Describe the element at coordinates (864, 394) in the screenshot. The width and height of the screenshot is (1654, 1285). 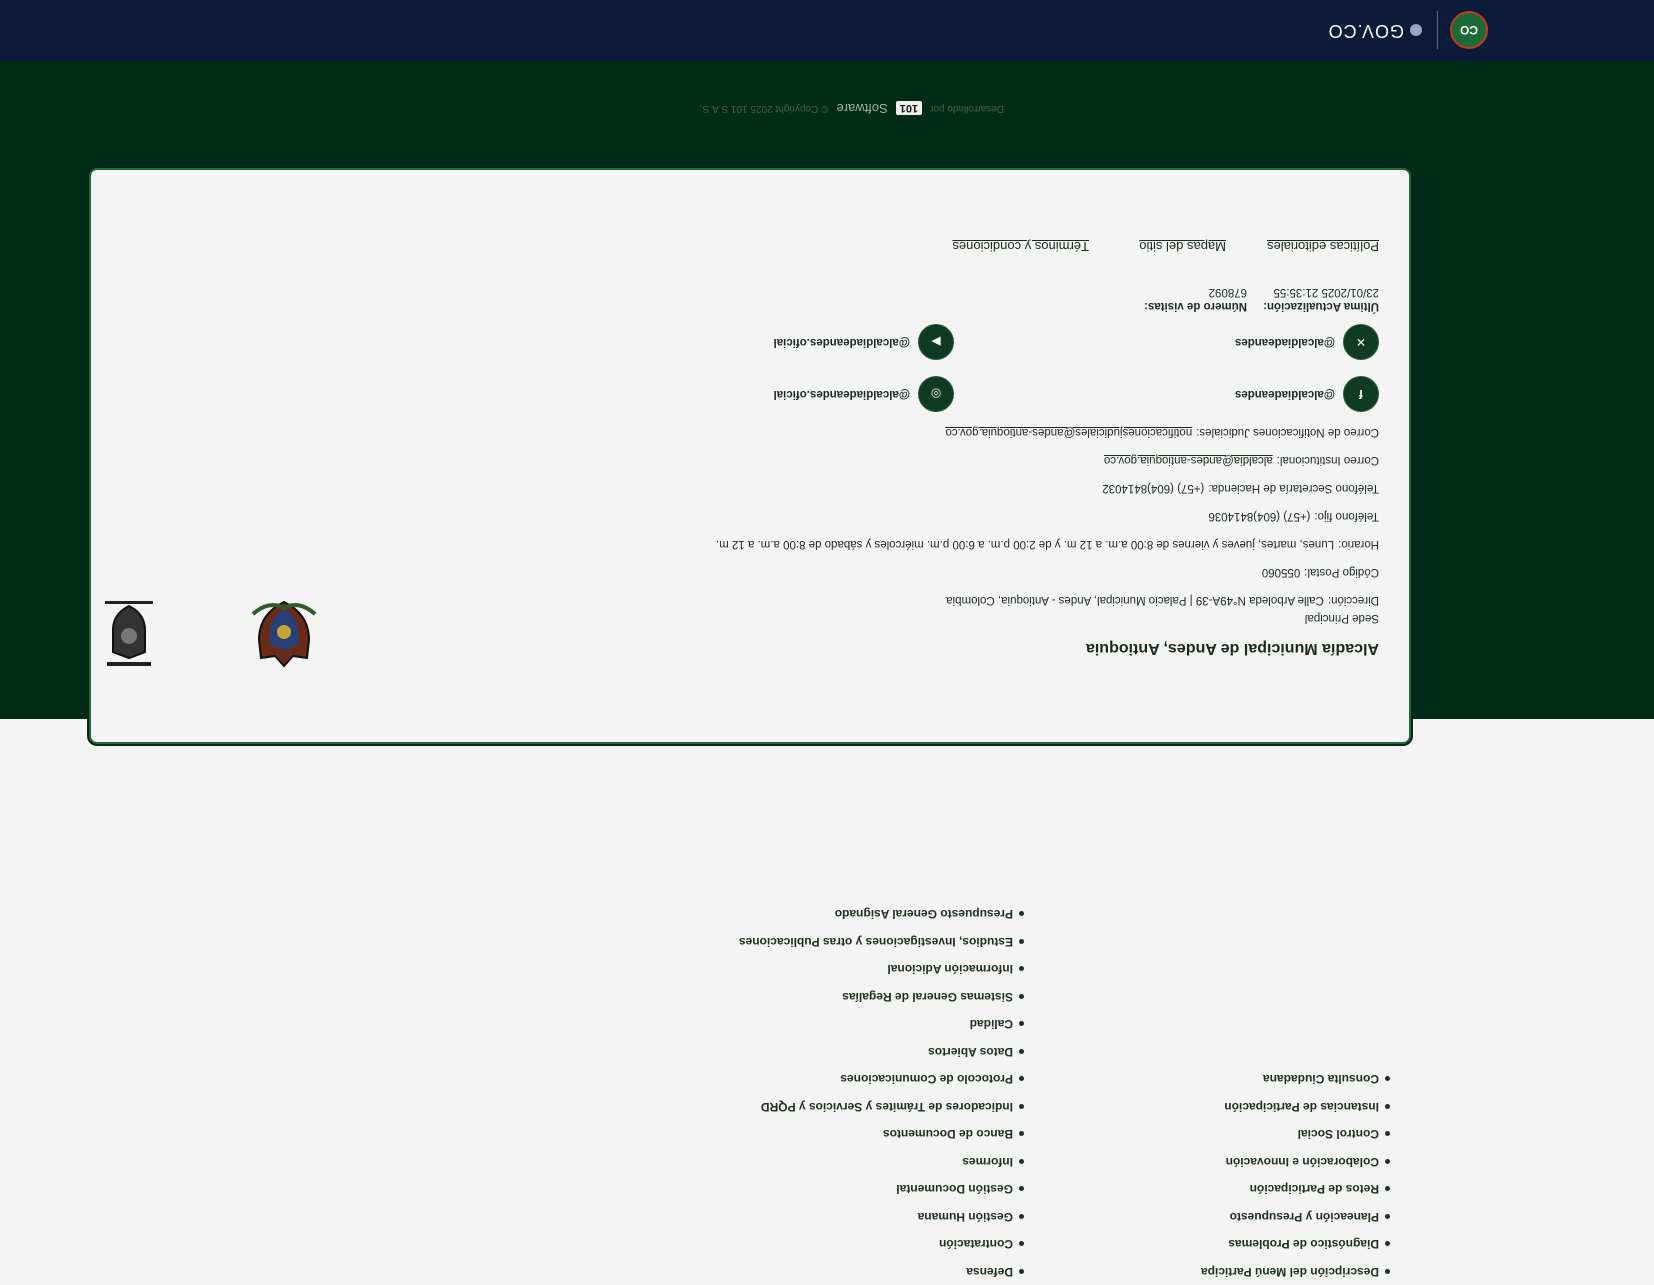
I see `social-instagram: ◎ @alcaldiadeandes.oficial` at that location.